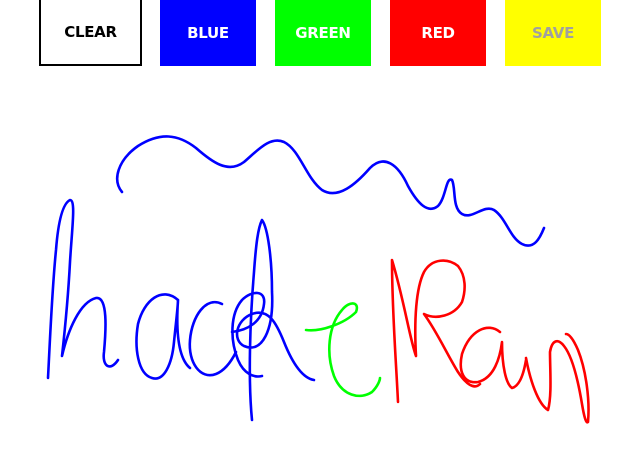  I want to click on red-color-button: RED, so click(438, 33).